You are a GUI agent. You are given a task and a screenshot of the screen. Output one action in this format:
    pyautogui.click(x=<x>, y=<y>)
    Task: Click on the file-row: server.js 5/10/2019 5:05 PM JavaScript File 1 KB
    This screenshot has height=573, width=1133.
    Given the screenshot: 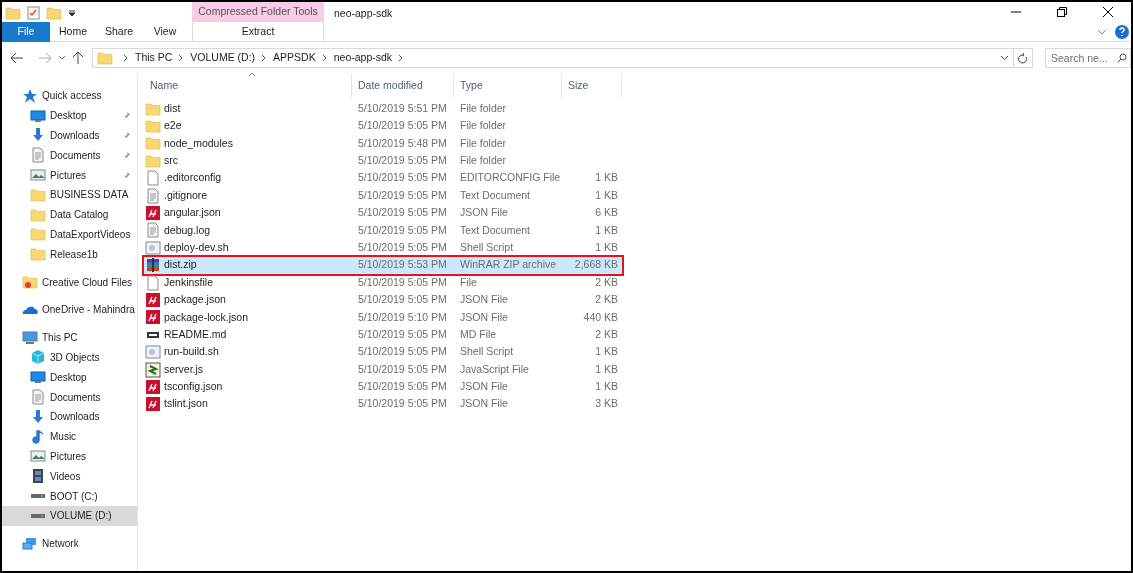 What is the action you would take?
    pyautogui.click(x=383, y=369)
    